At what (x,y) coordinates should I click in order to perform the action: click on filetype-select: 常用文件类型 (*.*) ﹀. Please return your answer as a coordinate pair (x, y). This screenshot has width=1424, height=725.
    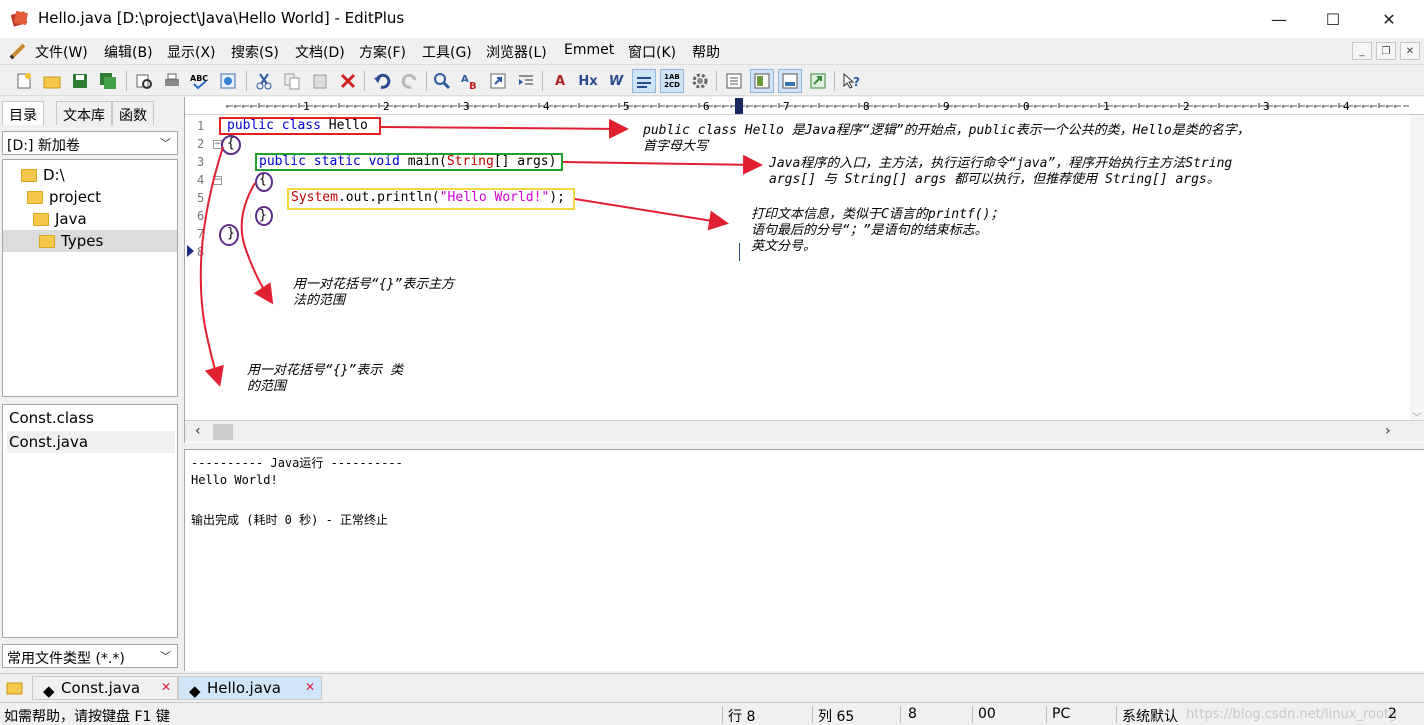
    Looking at the image, I should click on (90, 656).